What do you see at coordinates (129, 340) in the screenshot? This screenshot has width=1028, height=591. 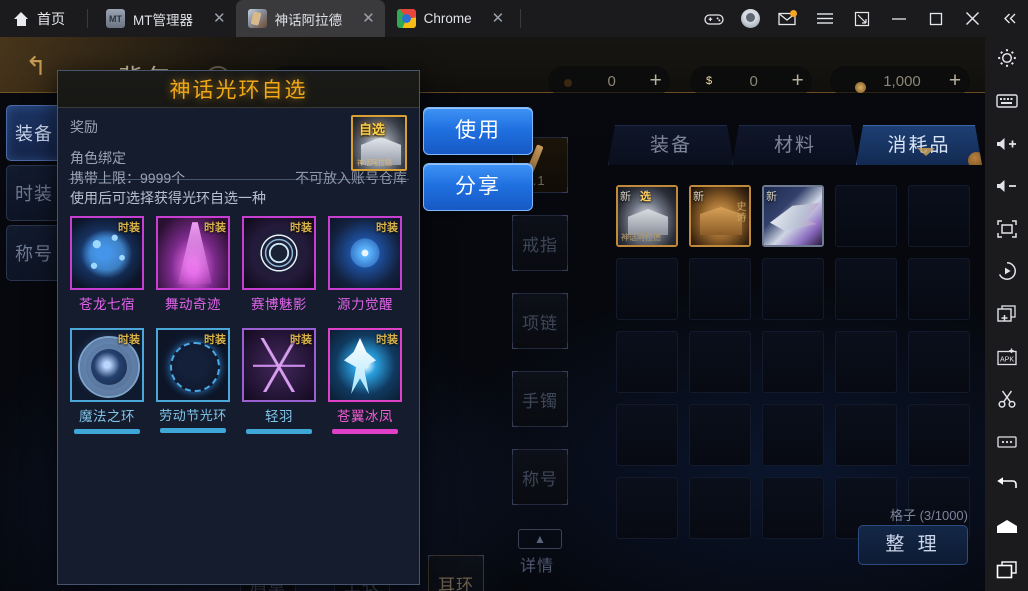 I see `fashion-badge: 时装` at bounding box center [129, 340].